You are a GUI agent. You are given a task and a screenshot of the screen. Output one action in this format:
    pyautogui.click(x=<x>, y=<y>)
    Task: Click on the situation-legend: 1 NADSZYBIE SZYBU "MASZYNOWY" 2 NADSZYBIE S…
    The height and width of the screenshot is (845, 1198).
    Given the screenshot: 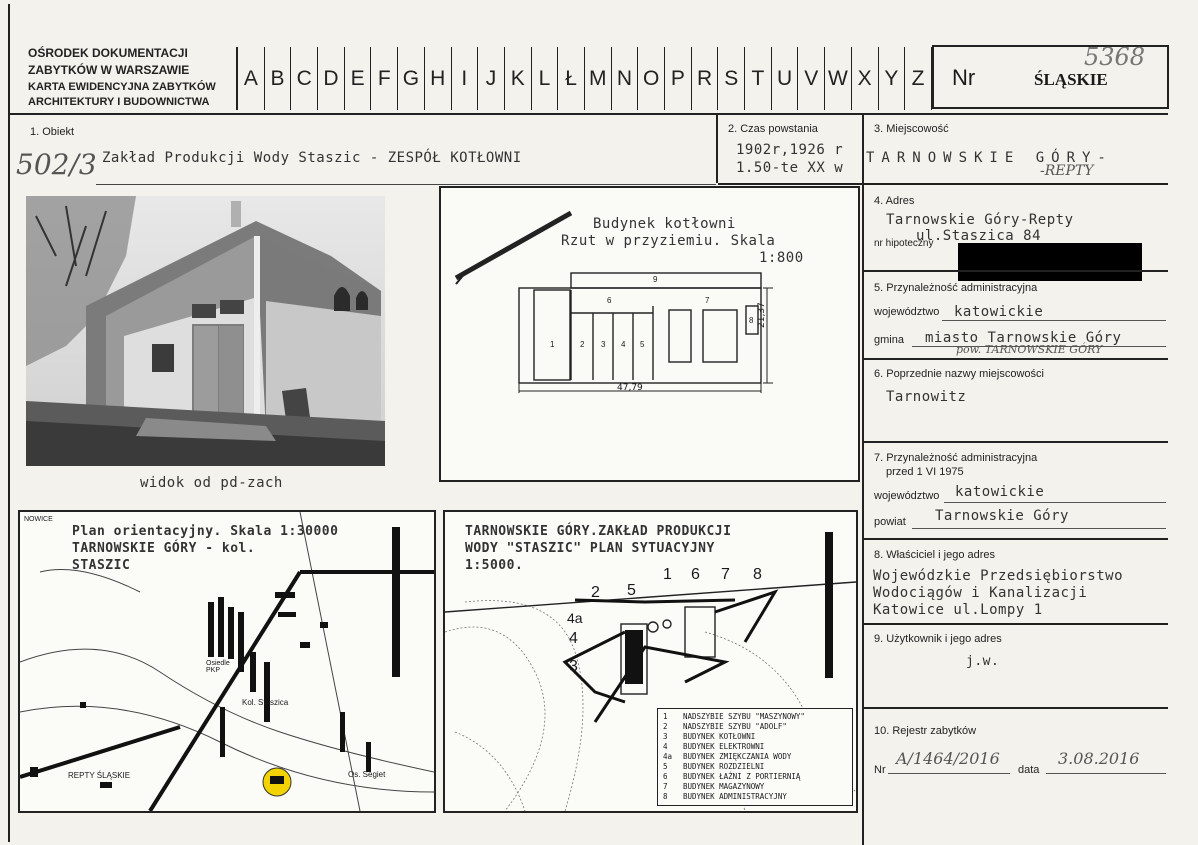 What is the action you would take?
    pyautogui.click(x=755, y=757)
    